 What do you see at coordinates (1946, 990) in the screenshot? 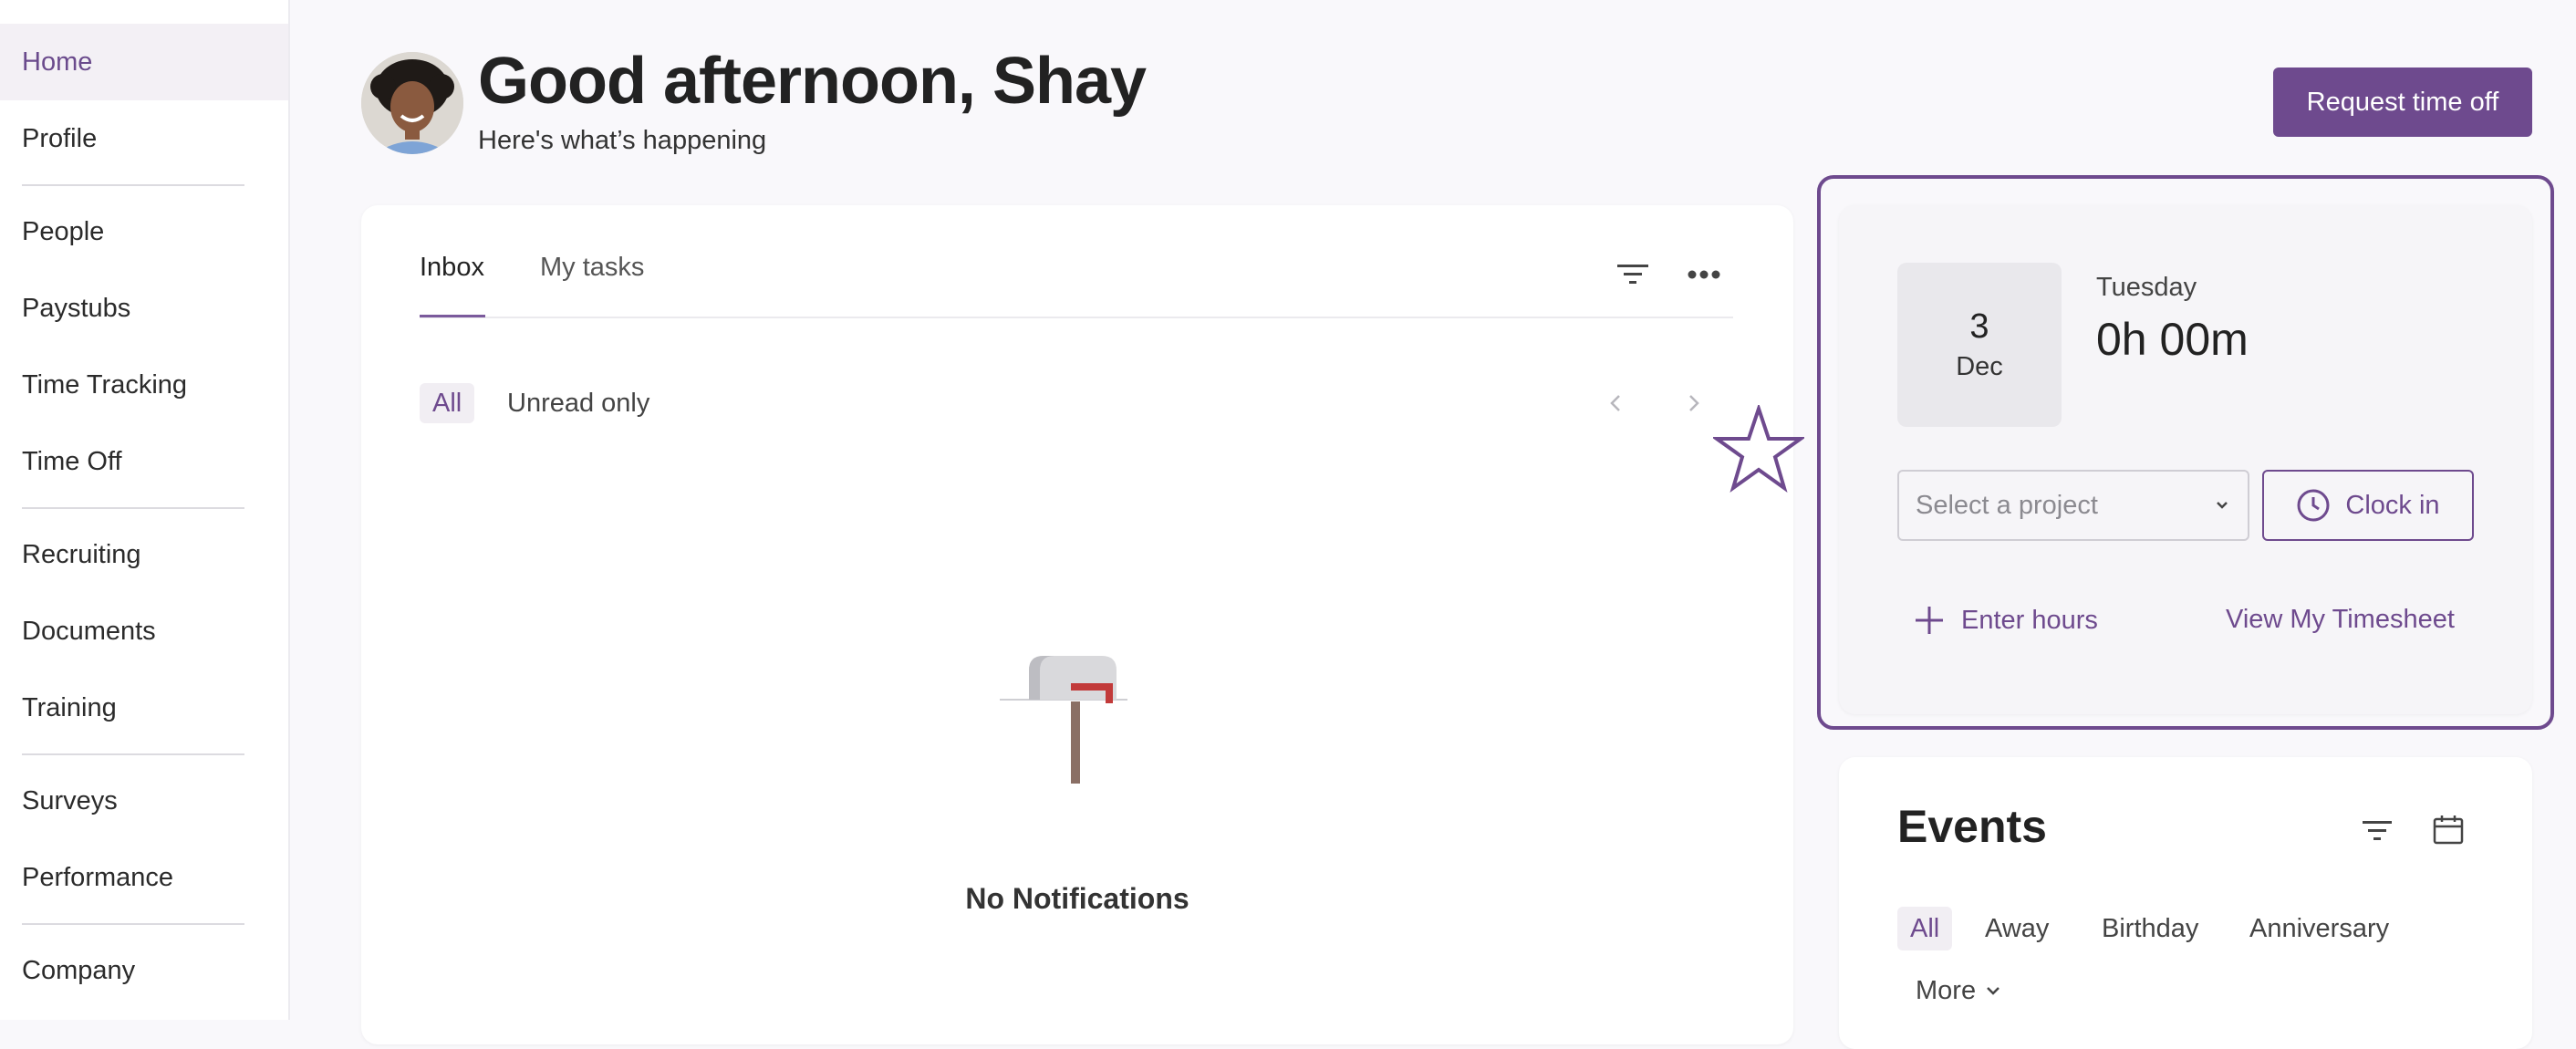
I see `events-more-label: More` at bounding box center [1946, 990].